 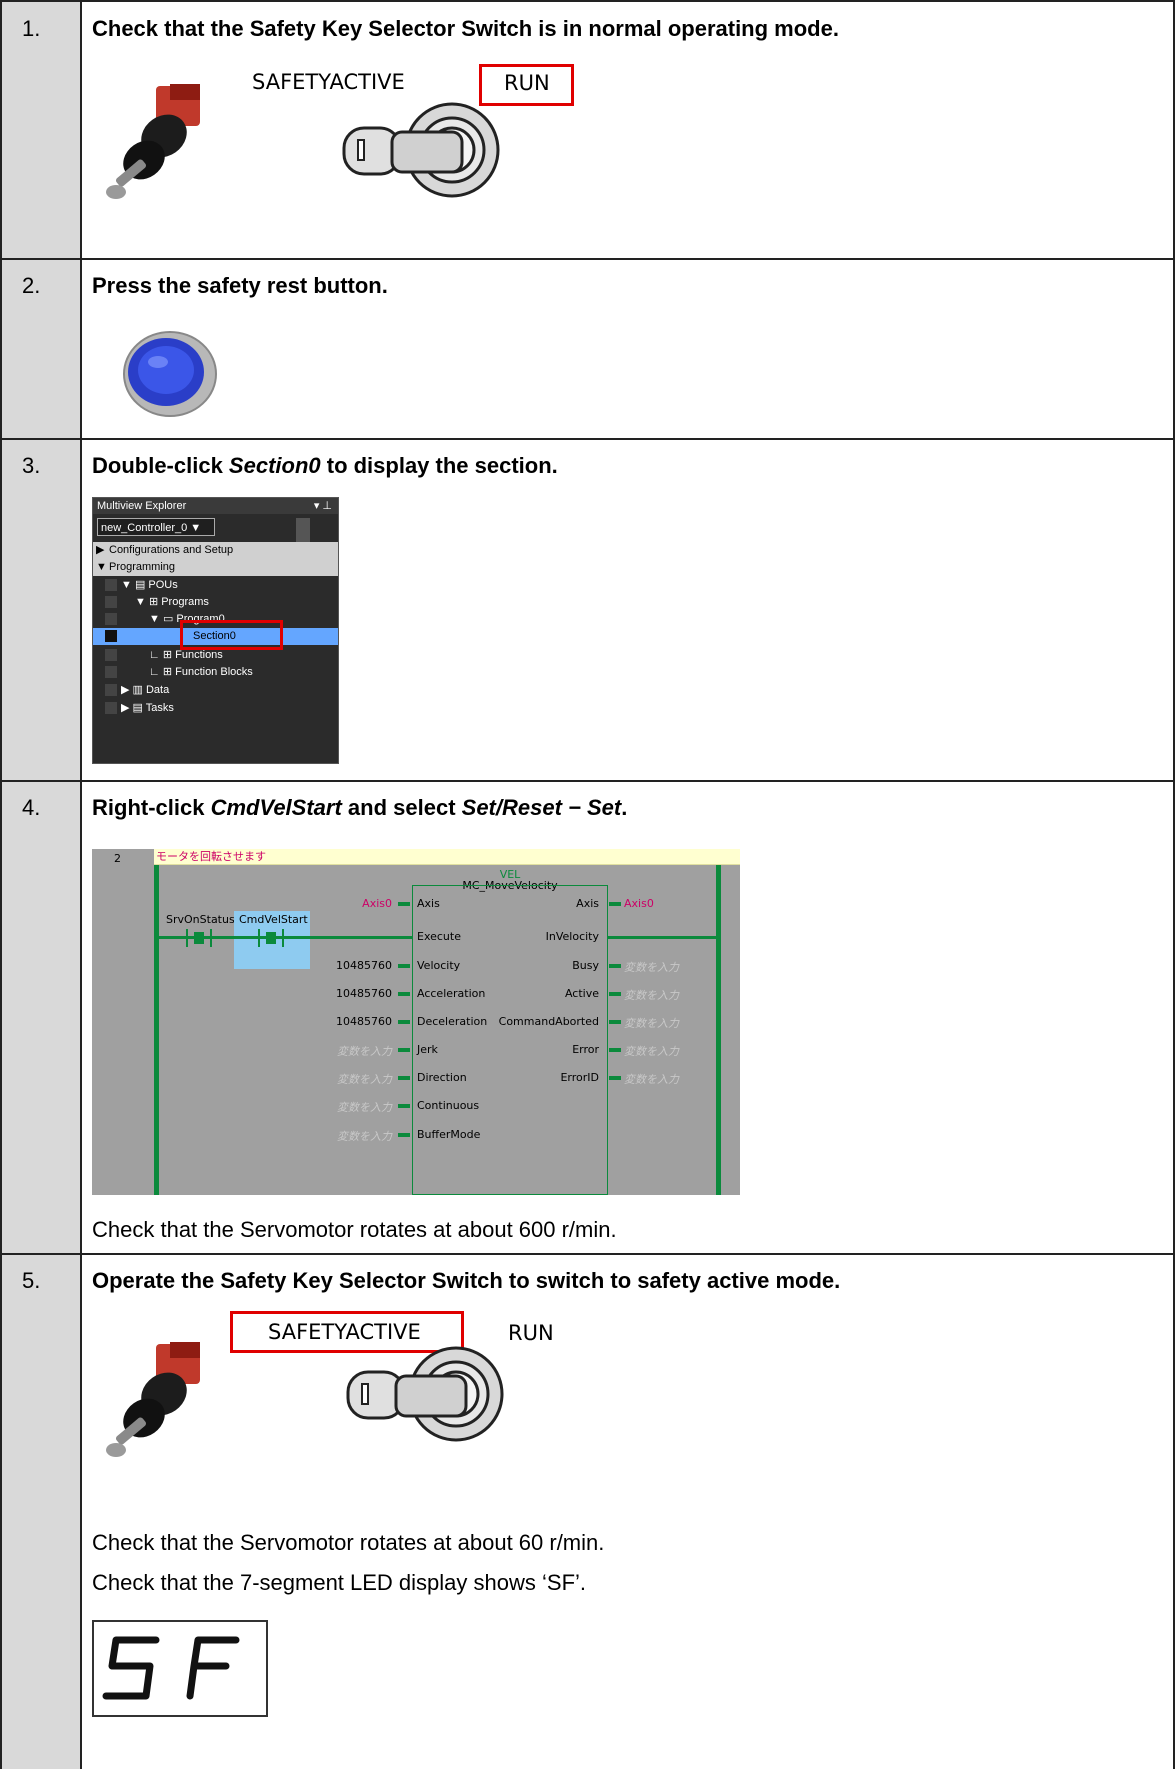 What do you see at coordinates (579, 1077) in the screenshot?
I see `output-pin: ErrorID` at bounding box center [579, 1077].